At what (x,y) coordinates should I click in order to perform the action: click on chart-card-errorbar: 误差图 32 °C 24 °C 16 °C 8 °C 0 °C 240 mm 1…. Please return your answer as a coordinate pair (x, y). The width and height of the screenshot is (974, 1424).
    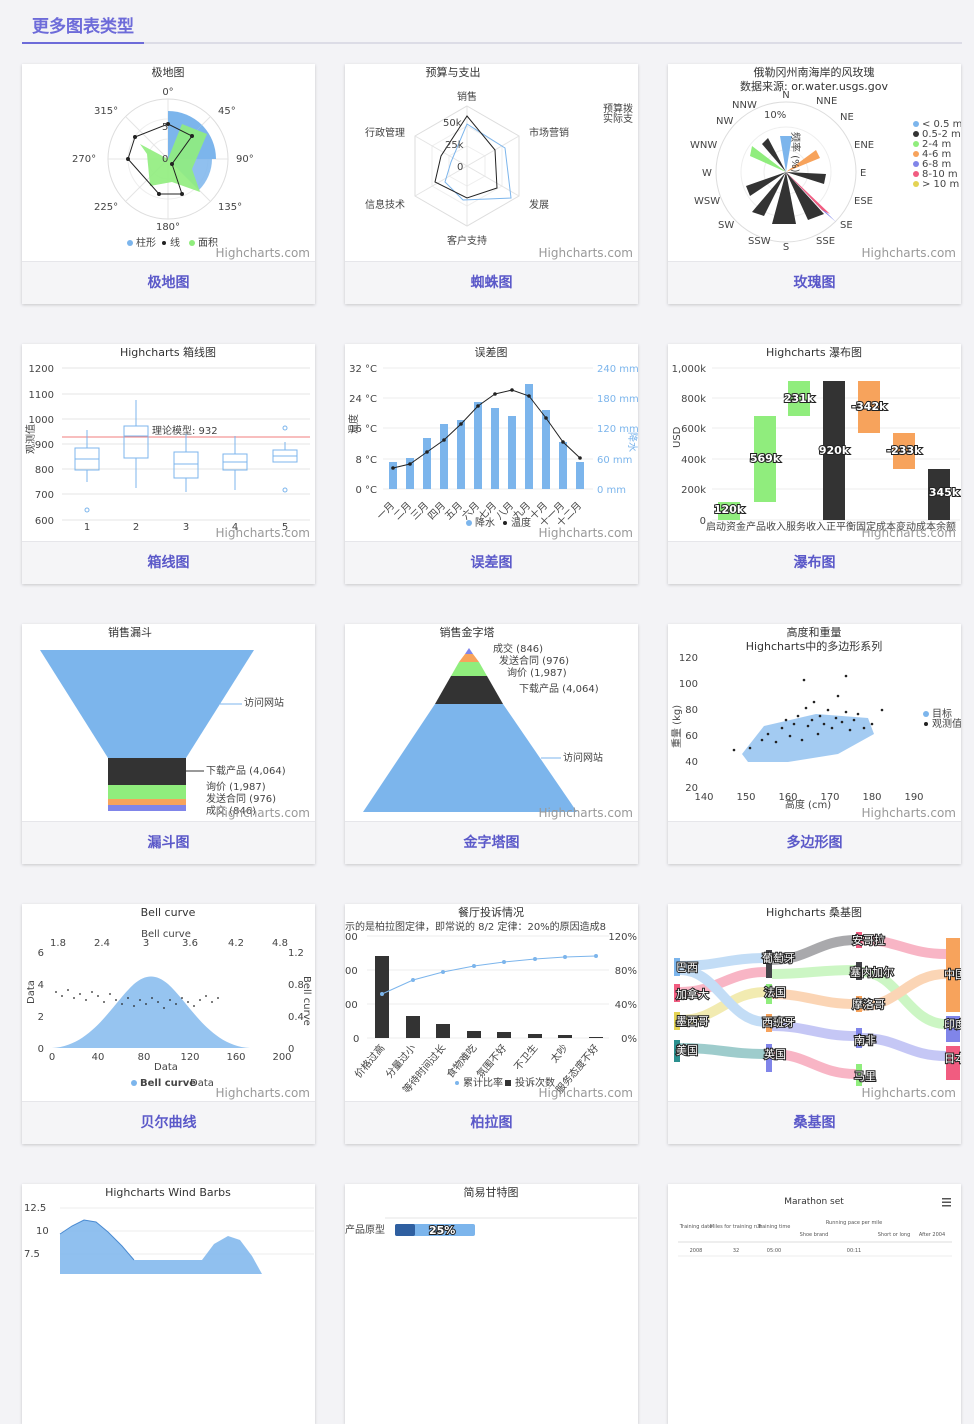
    Looking at the image, I should click on (491, 464).